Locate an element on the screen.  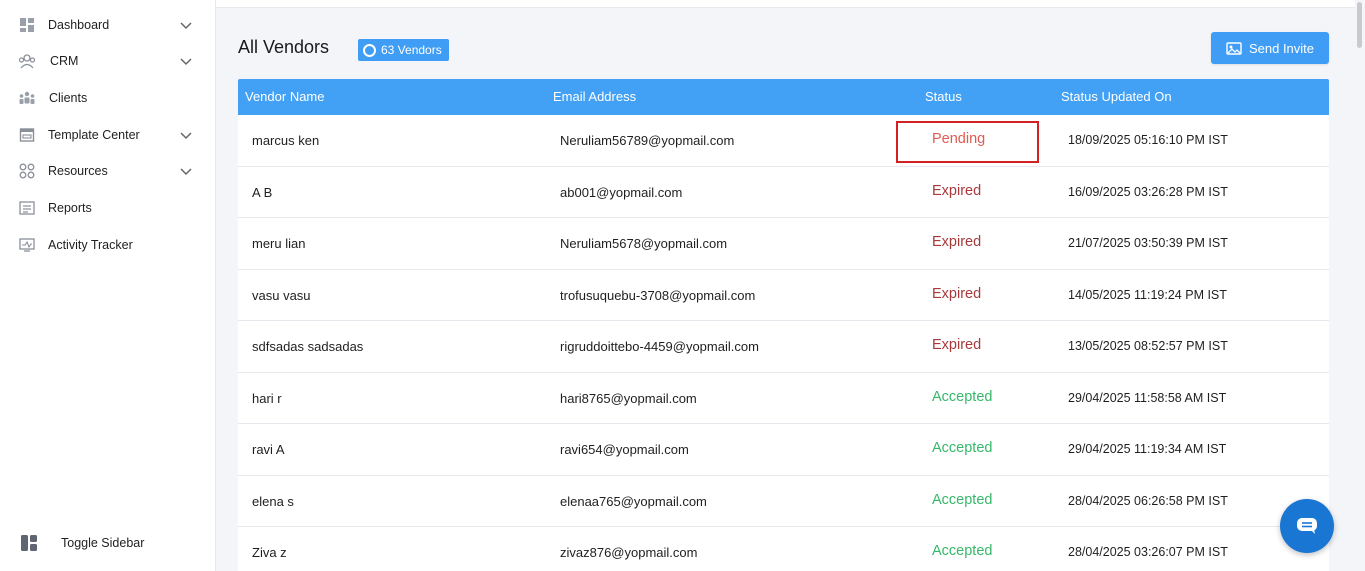
vendor-count-badge: 63 Vendors is located at coordinates (403, 50).